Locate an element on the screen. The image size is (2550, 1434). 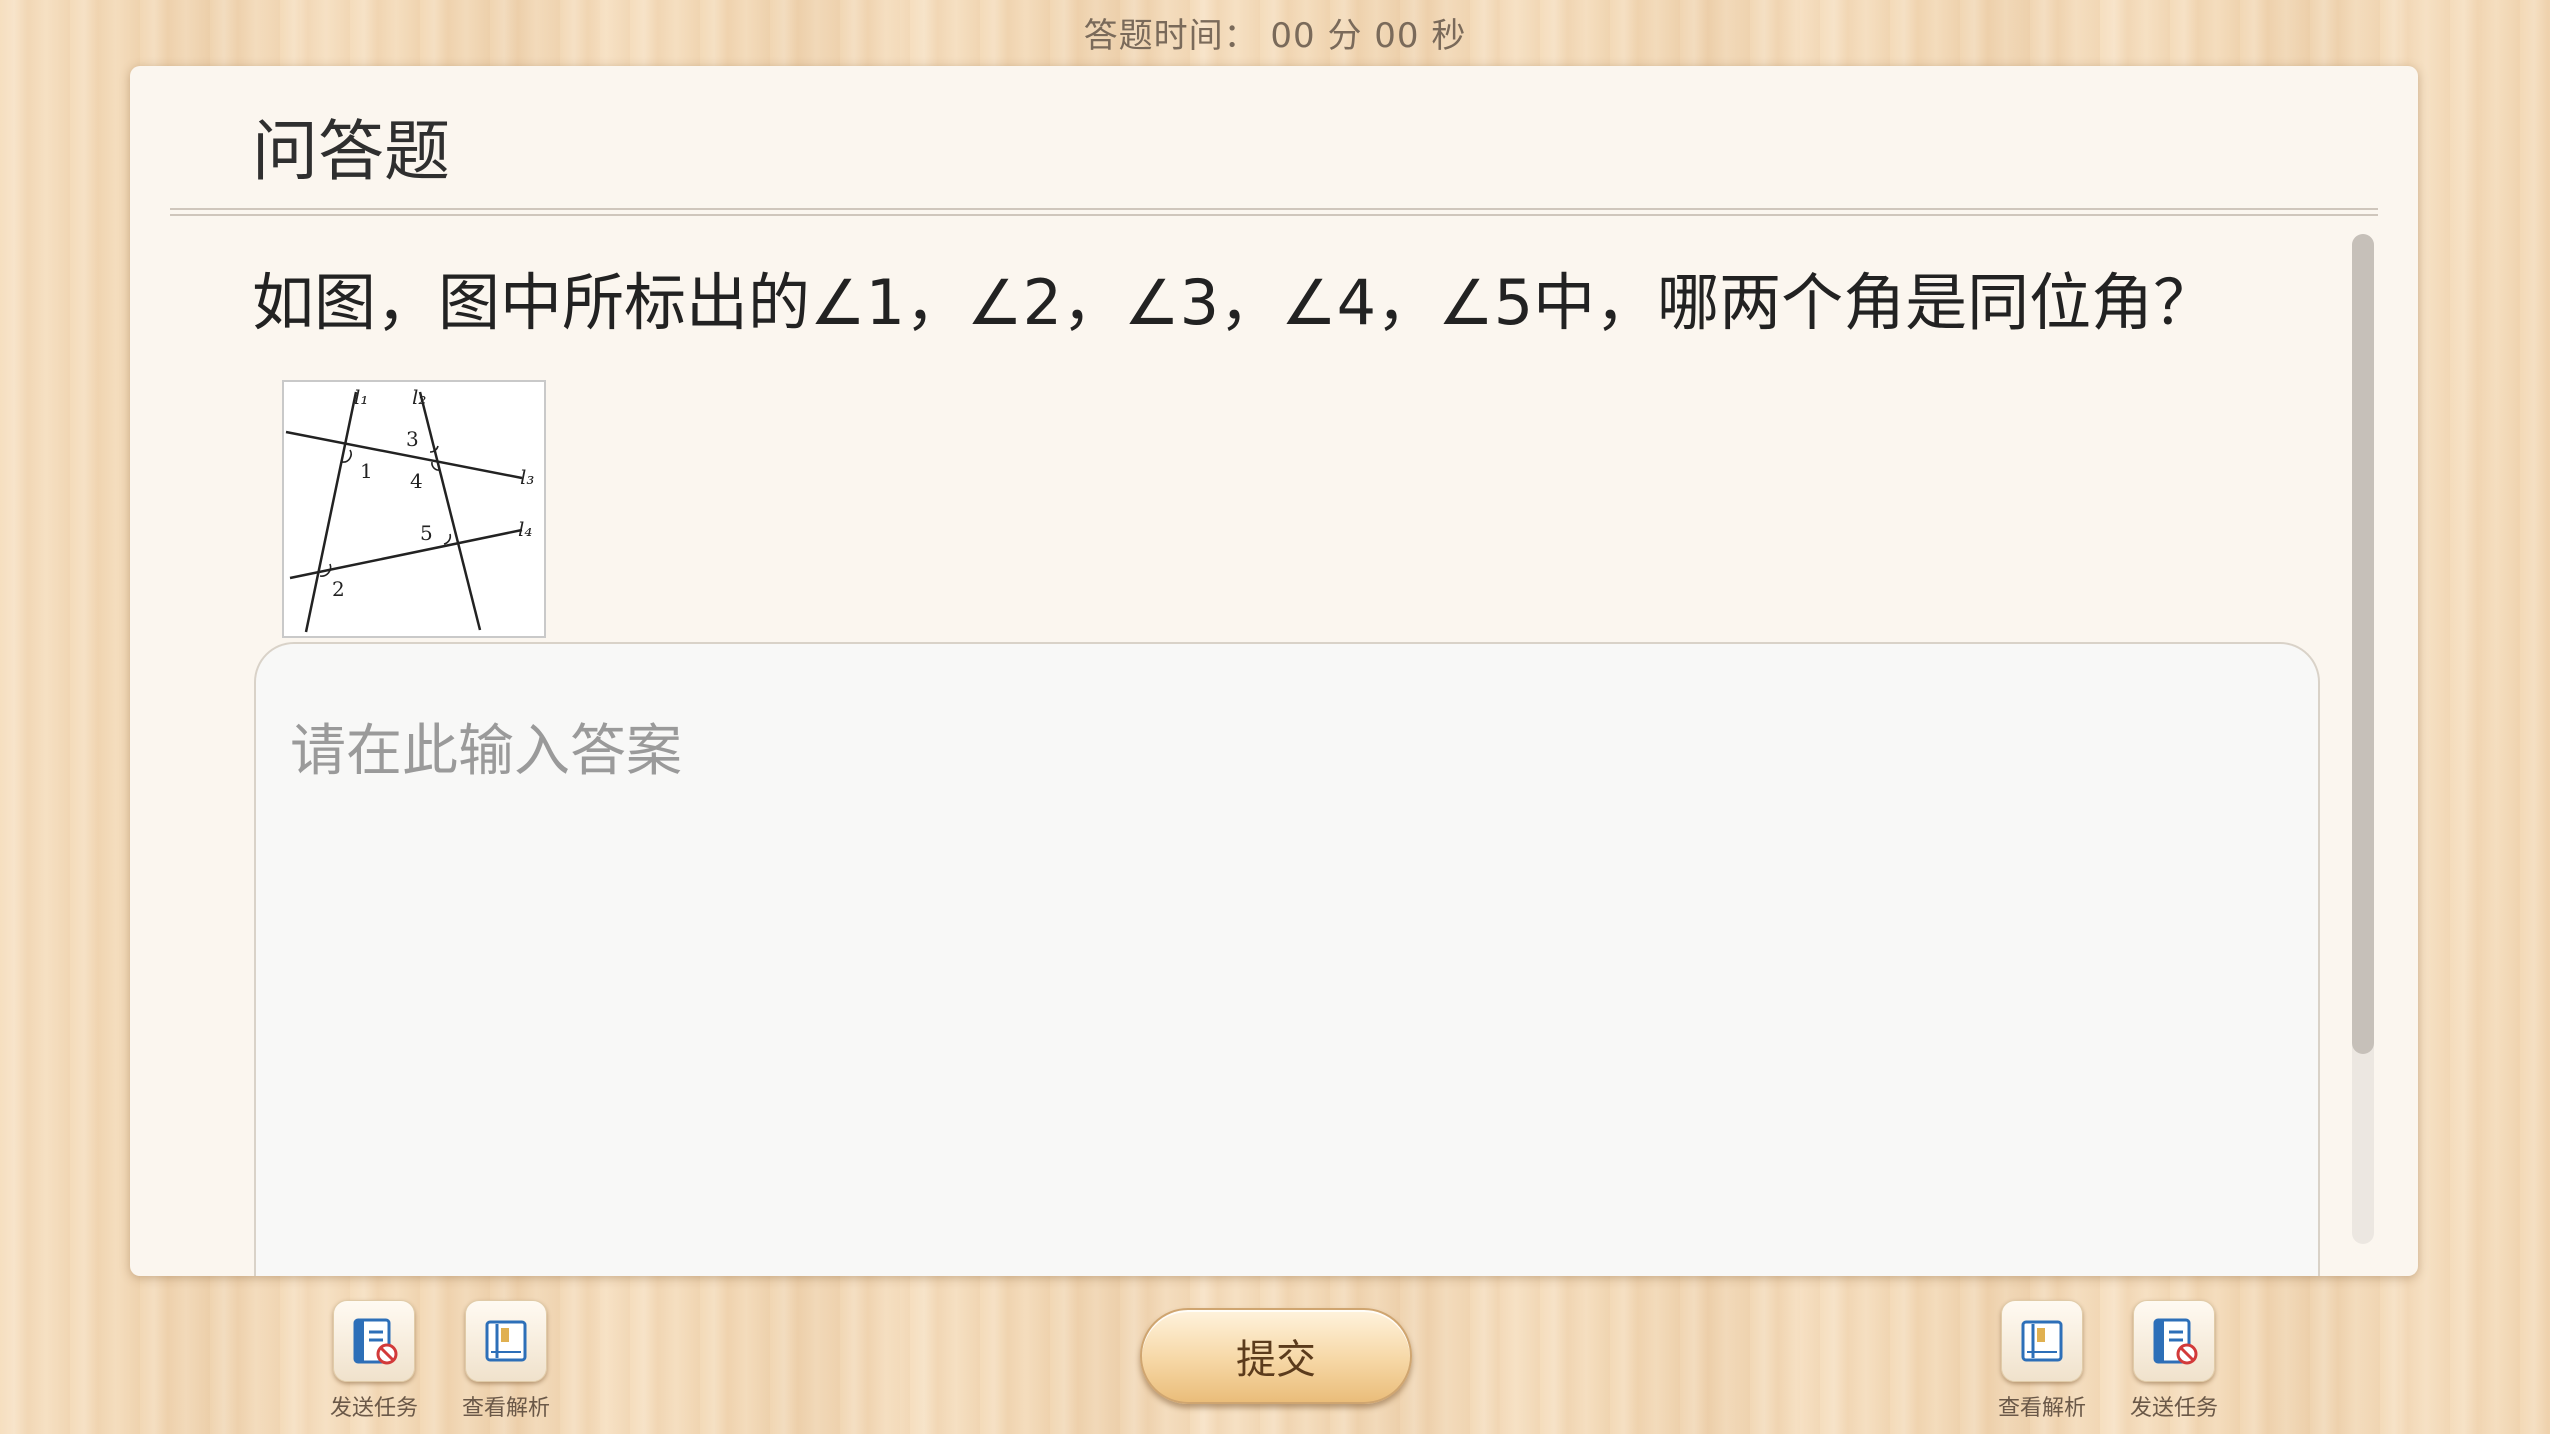
question-type-title: 问答题 is located at coordinates (351, 151).